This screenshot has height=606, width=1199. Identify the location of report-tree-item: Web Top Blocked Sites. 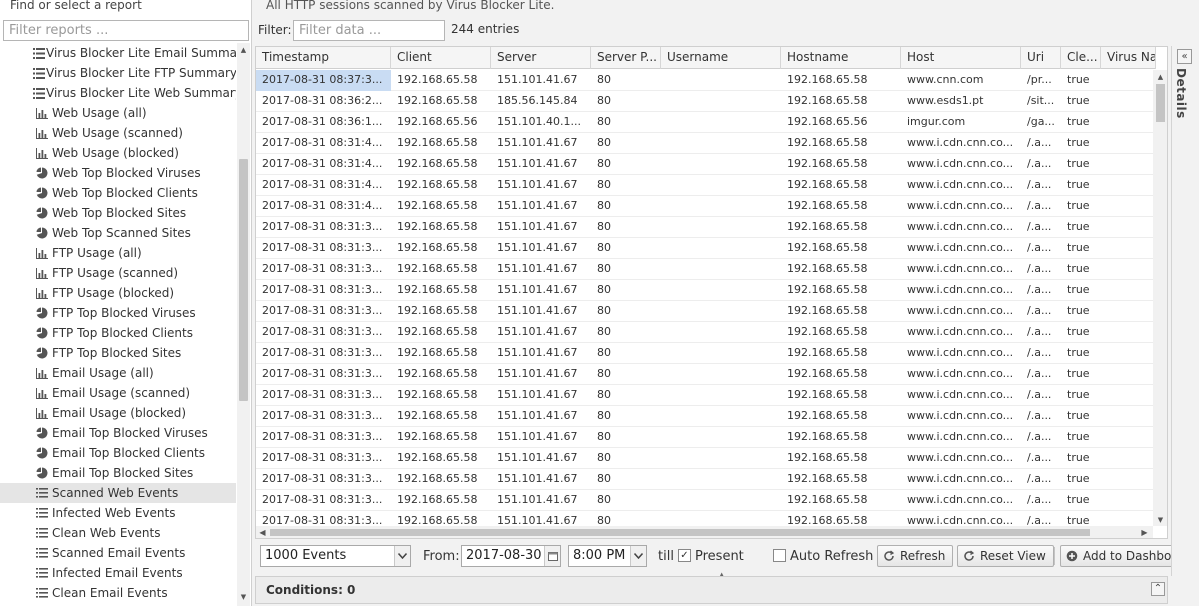
(118, 213).